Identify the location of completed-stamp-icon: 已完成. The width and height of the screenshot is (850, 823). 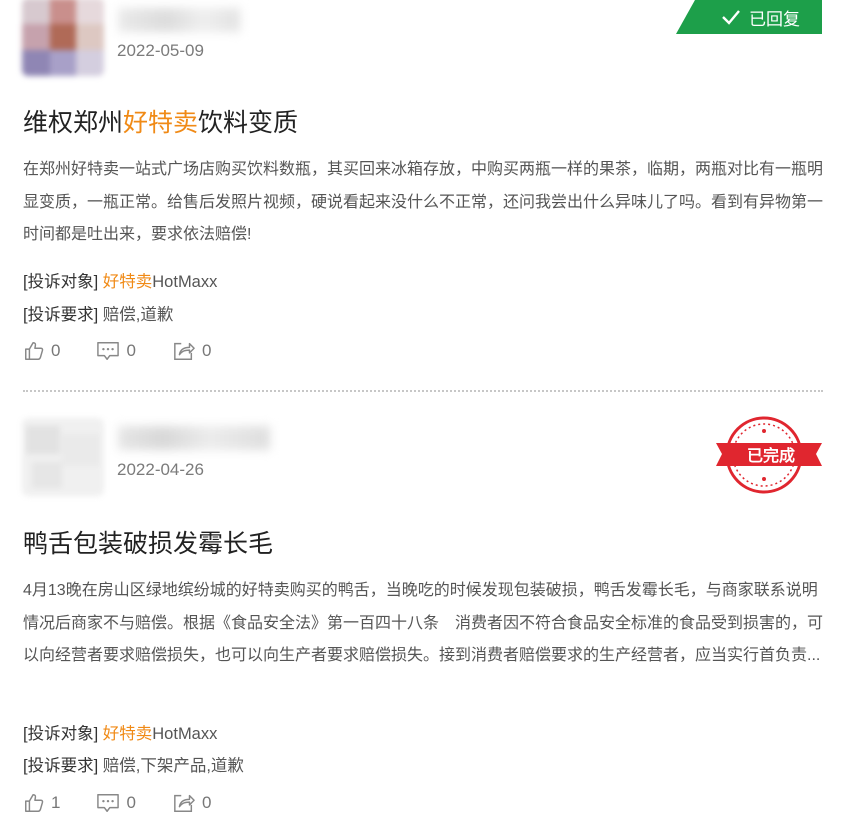
(769, 455).